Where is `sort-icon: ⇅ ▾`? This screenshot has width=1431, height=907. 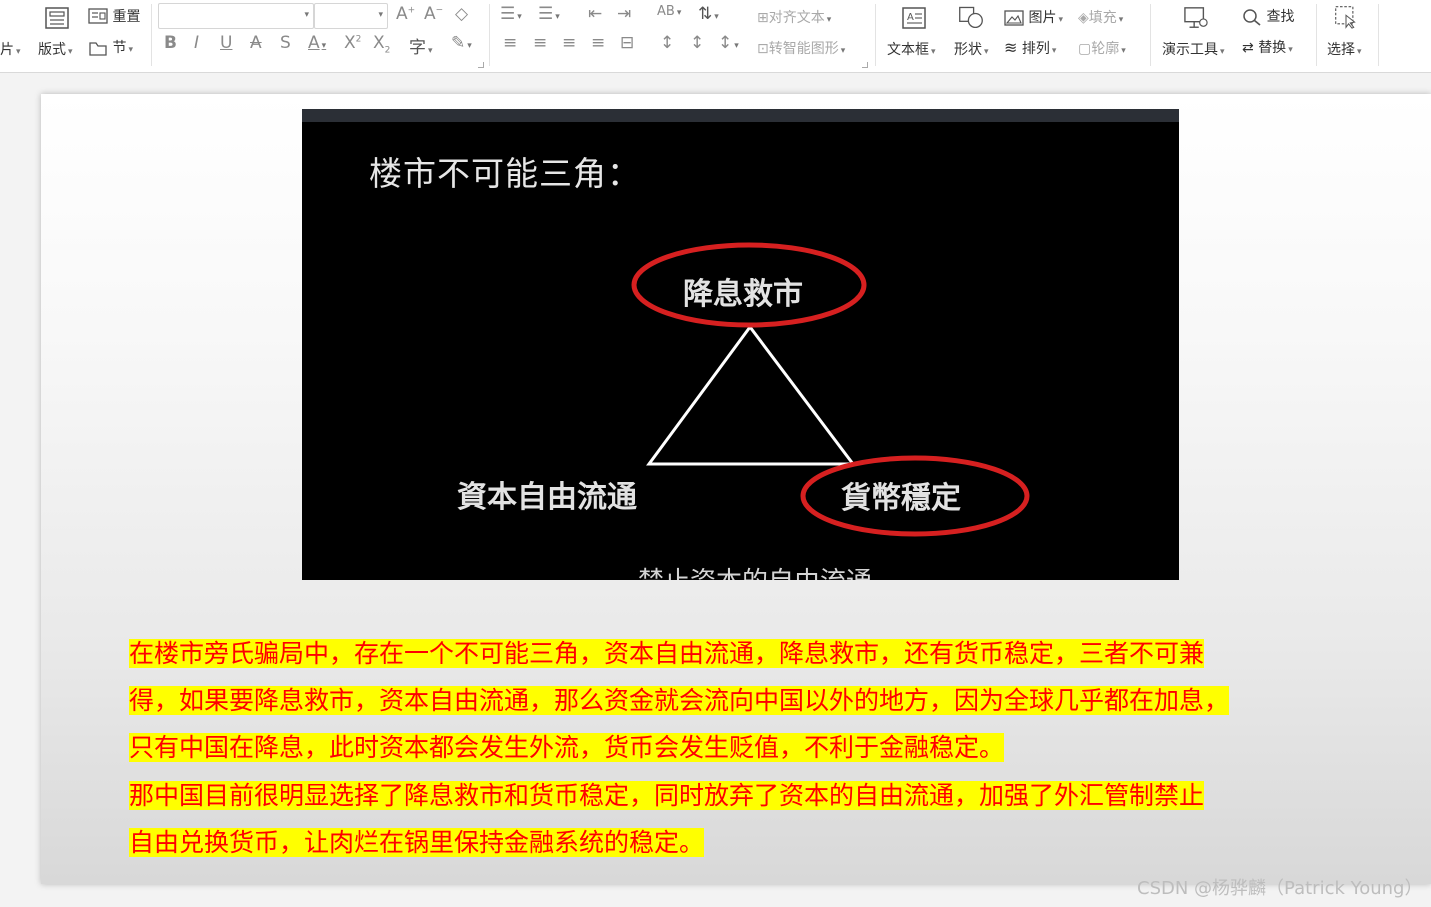 sort-icon: ⇅ ▾ is located at coordinates (708, 14).